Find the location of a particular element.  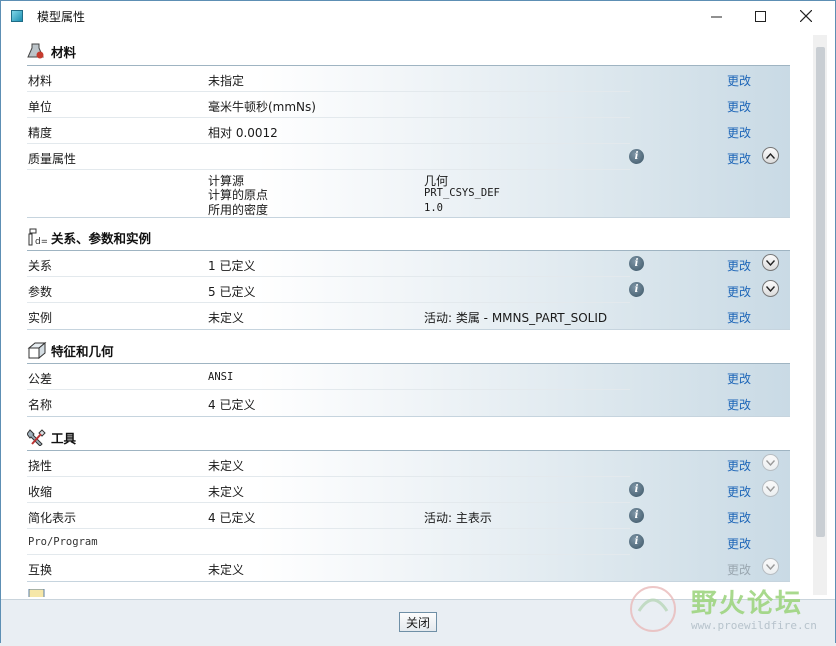

watermark-text: 野火论坛 is located at coordinates (747, 604).